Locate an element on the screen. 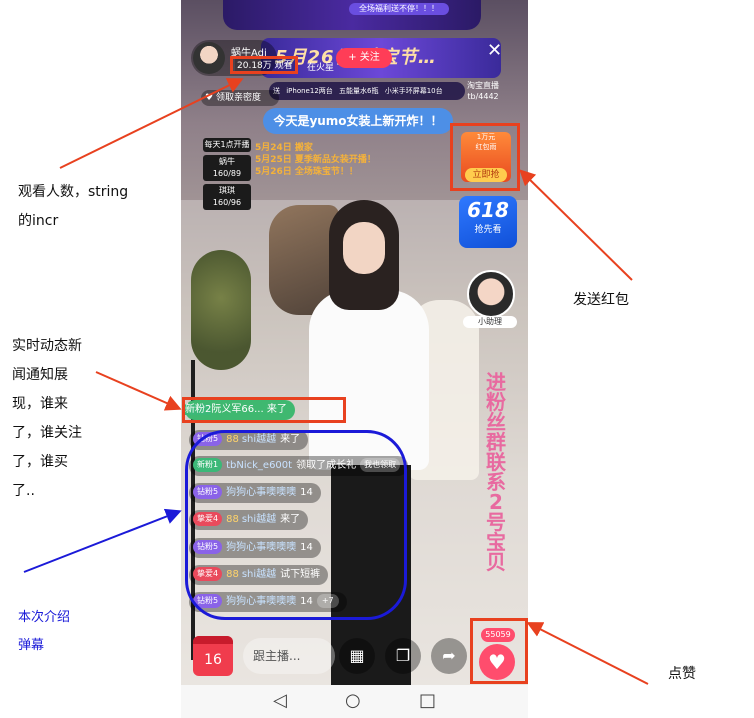  like-note: 点赞 is located at coordinates (705, 676).